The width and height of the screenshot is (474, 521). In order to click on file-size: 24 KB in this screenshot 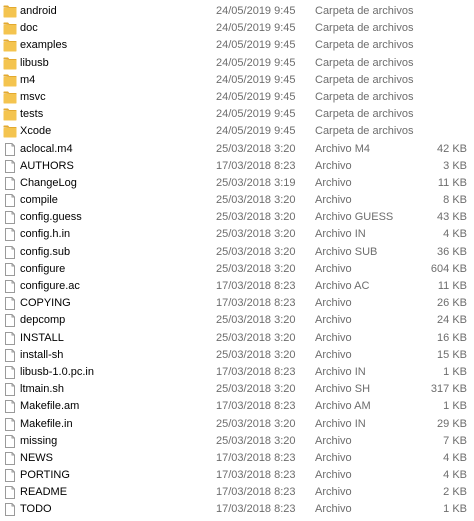, I will do `click(452, 320)`.